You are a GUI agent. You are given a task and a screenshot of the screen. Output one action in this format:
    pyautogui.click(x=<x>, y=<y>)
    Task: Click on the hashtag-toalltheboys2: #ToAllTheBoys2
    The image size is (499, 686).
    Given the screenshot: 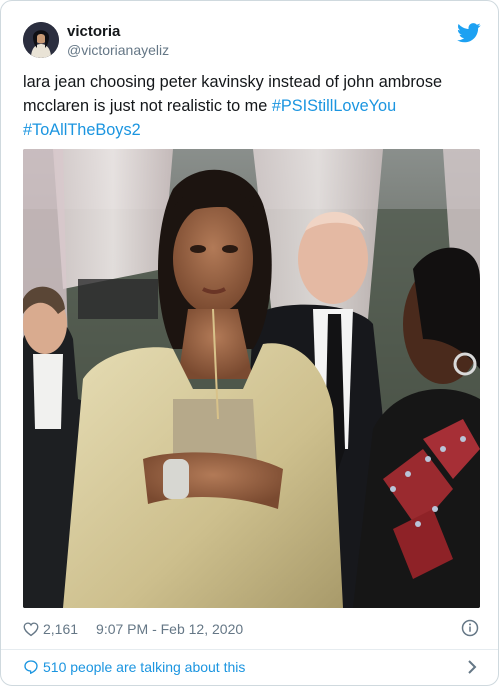 What is the action you would take?
    pyautogui.click(x=82, y=130)
    